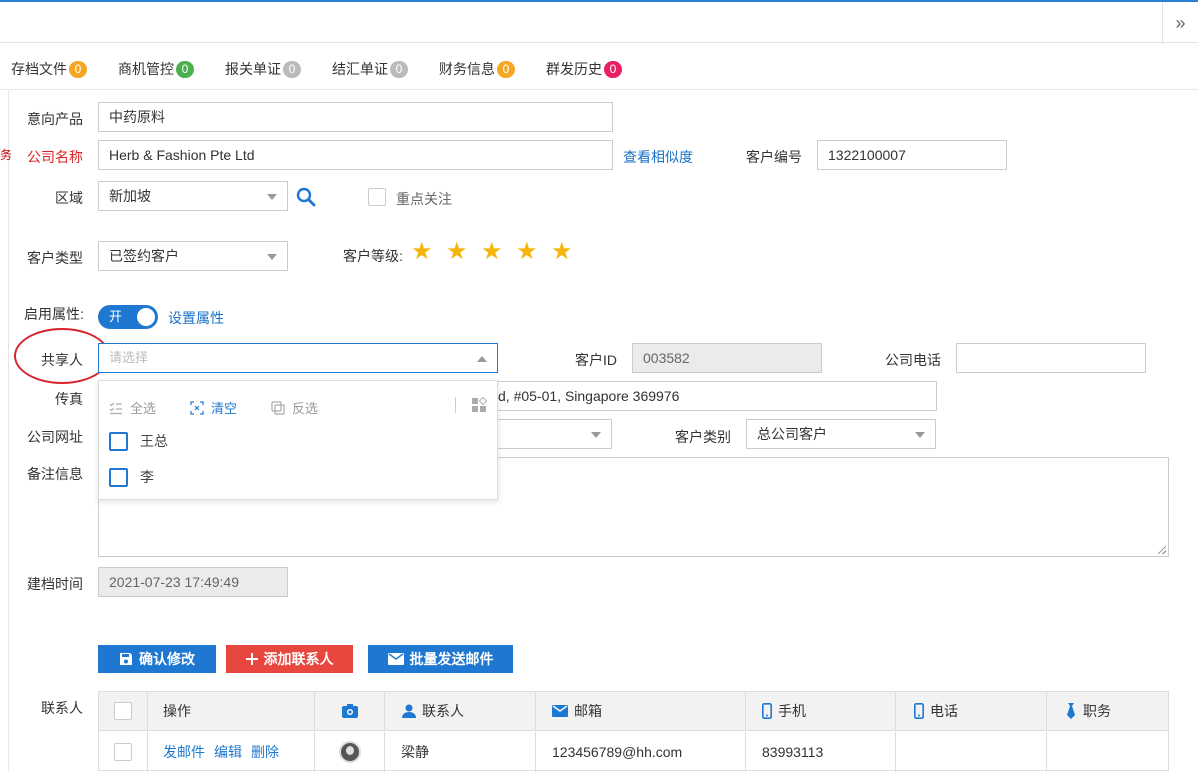  What do you see at coordinates (184, 752) in the screenshot?
I see `send-email-link: 发邮件` at bounding box center [184, 752].